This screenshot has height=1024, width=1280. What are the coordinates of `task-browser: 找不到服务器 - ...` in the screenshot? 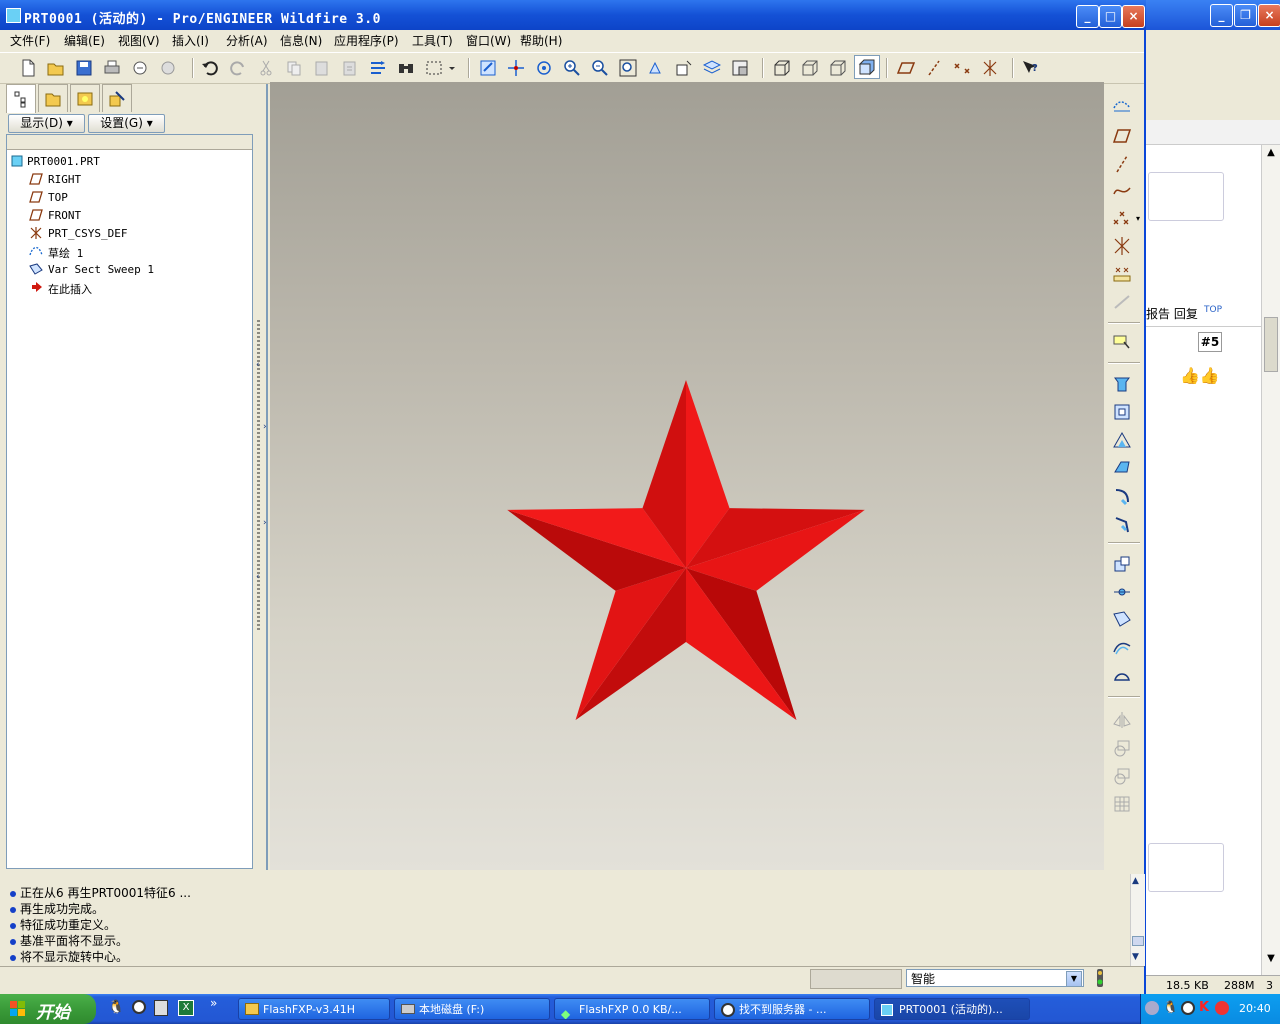 It's located at (792, 1009).